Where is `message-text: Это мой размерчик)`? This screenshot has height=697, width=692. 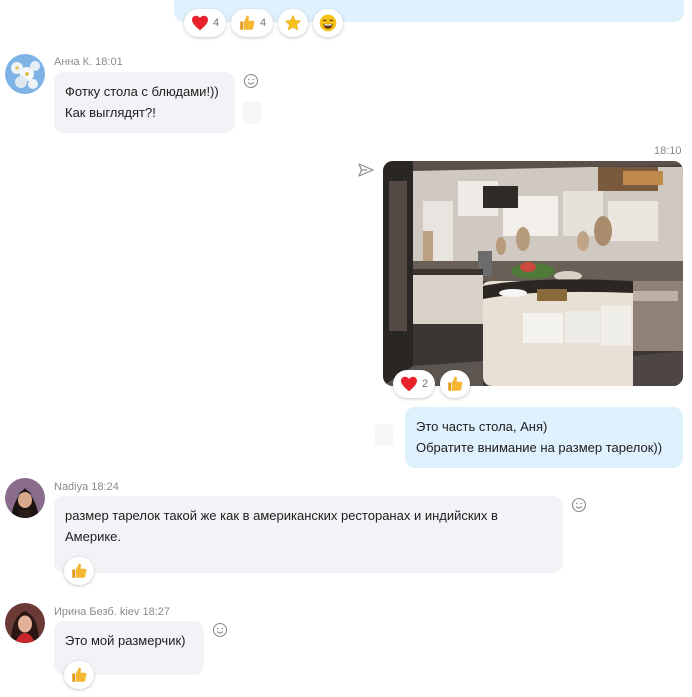
message-text: Это мой размерчик) is located at coordinates (125, 640).